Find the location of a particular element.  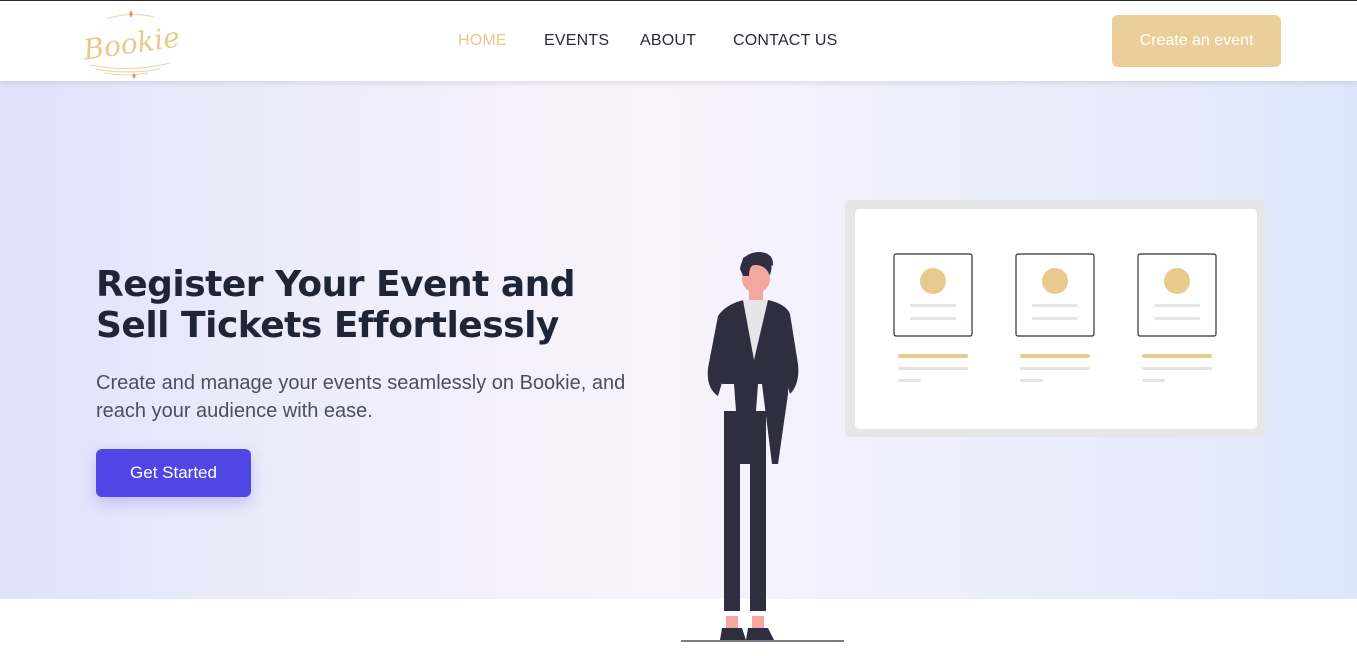

event-board is located at coordinates (1055, 318).